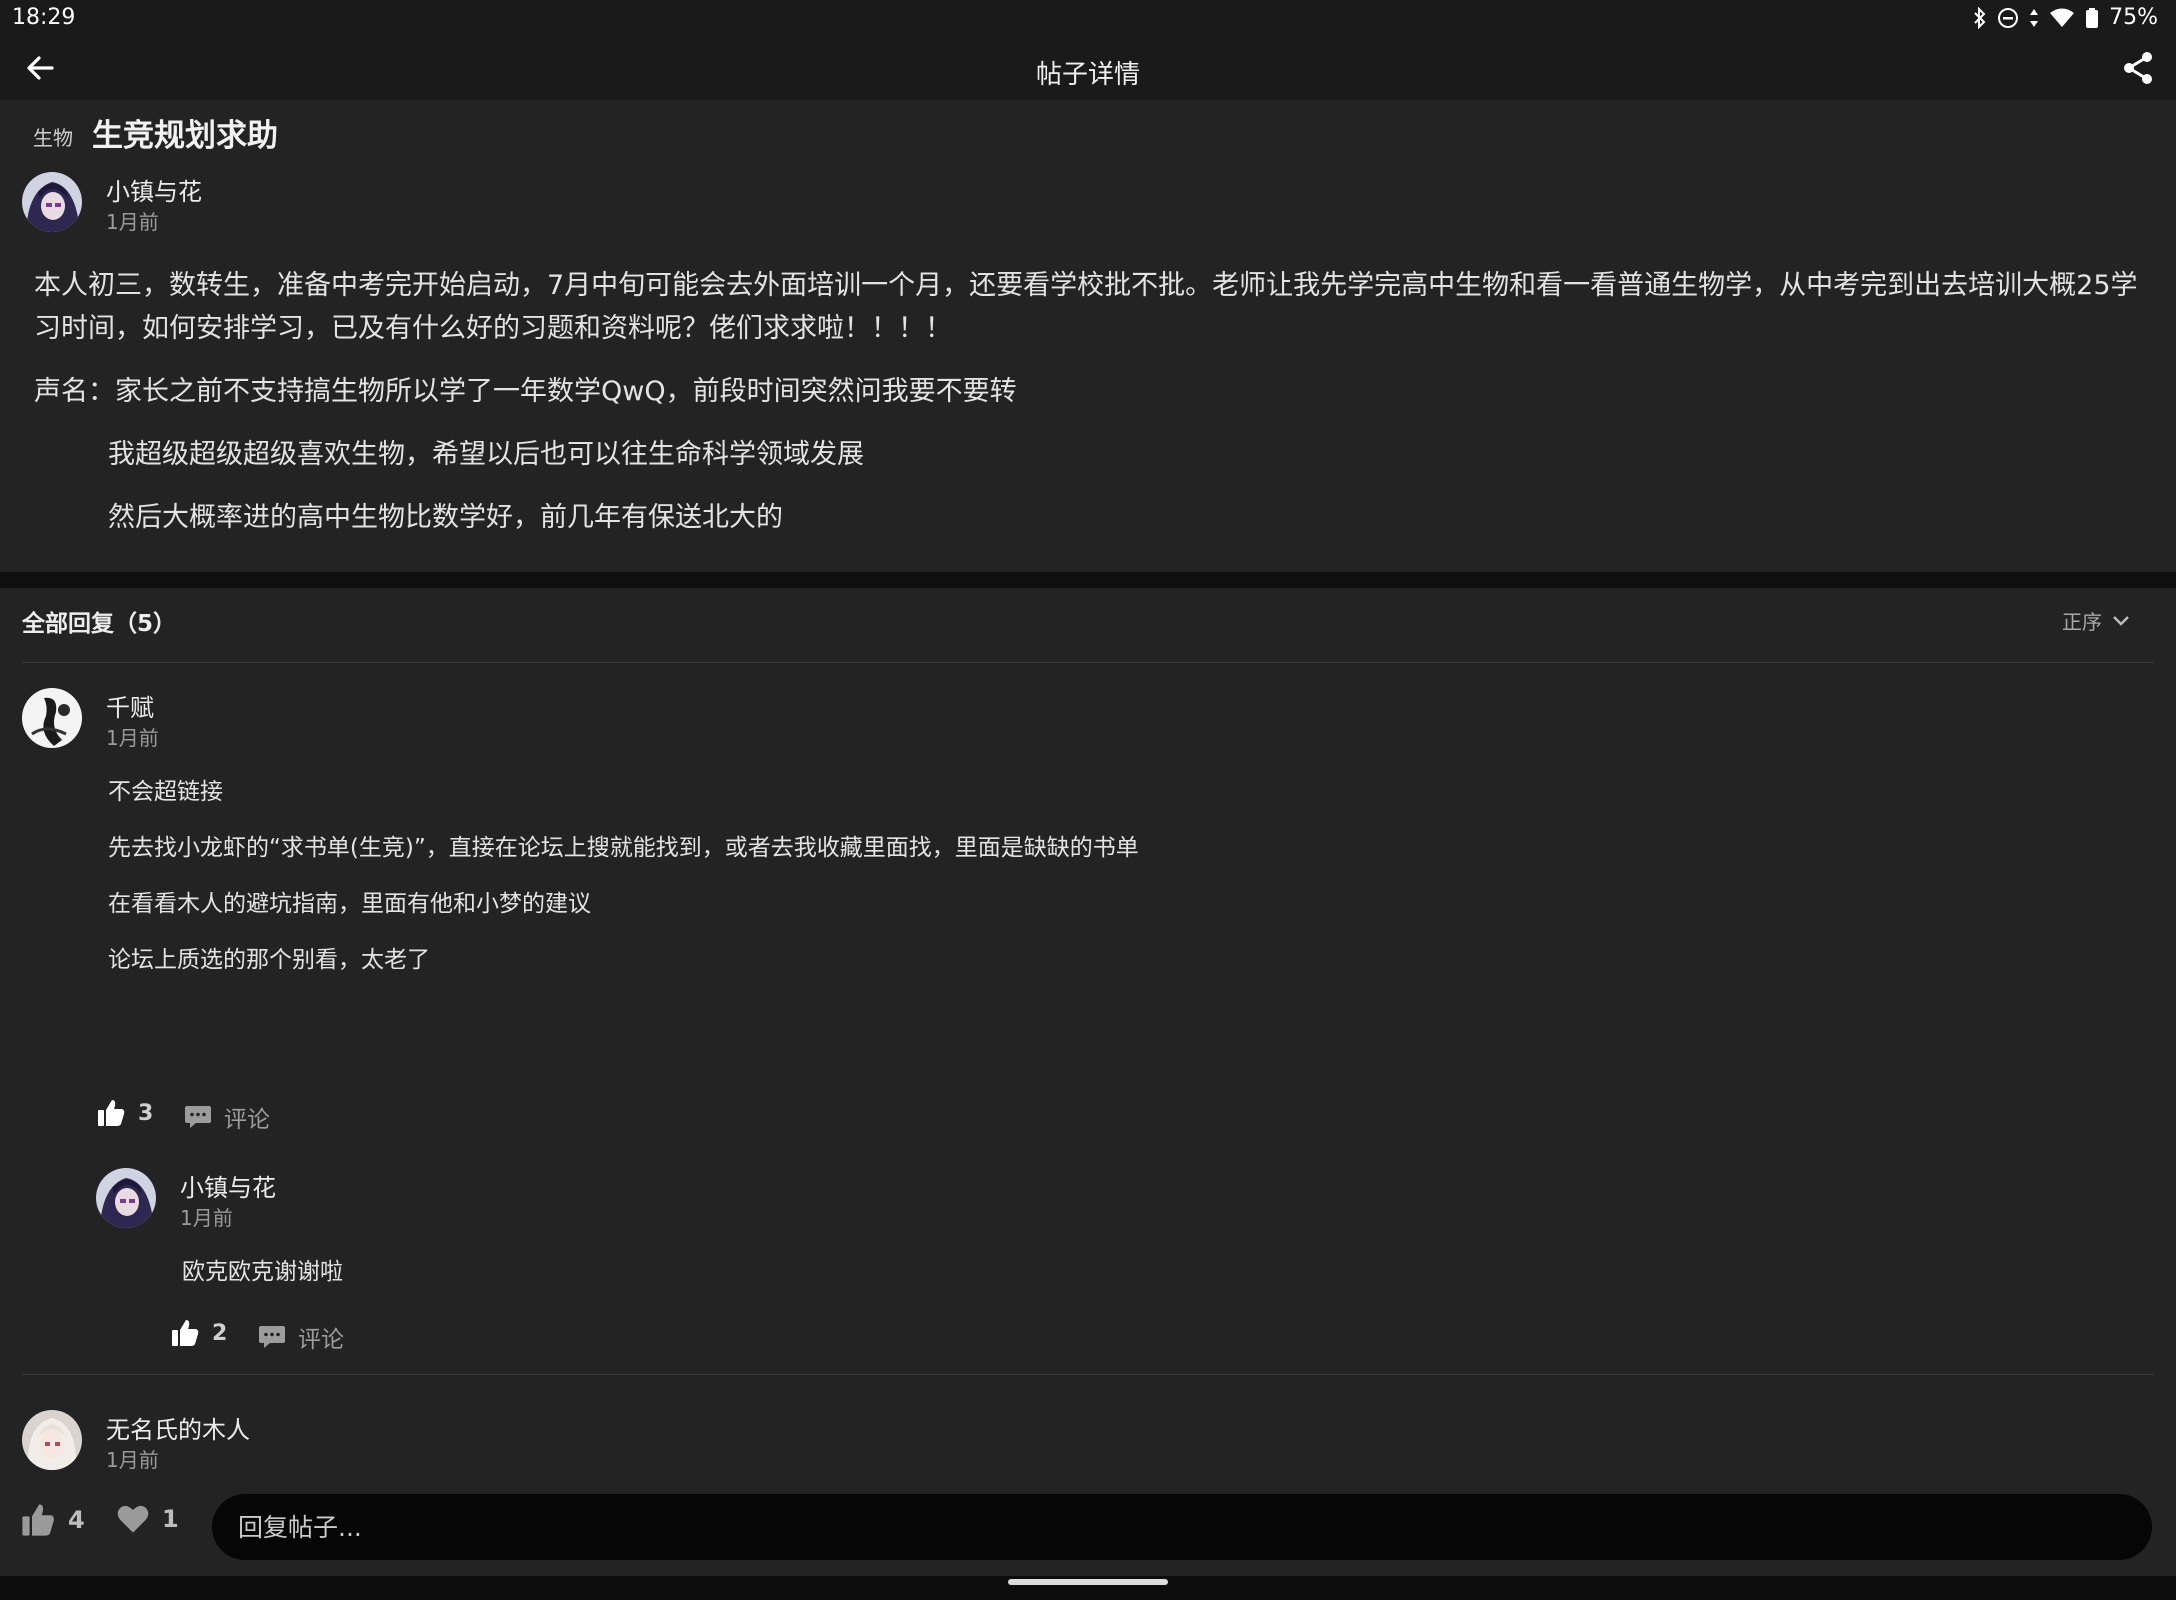 Image resolution: width=2176 pixels, height=1600 pixels. I want to click on chevron-down-icon, so click(2121, 620).